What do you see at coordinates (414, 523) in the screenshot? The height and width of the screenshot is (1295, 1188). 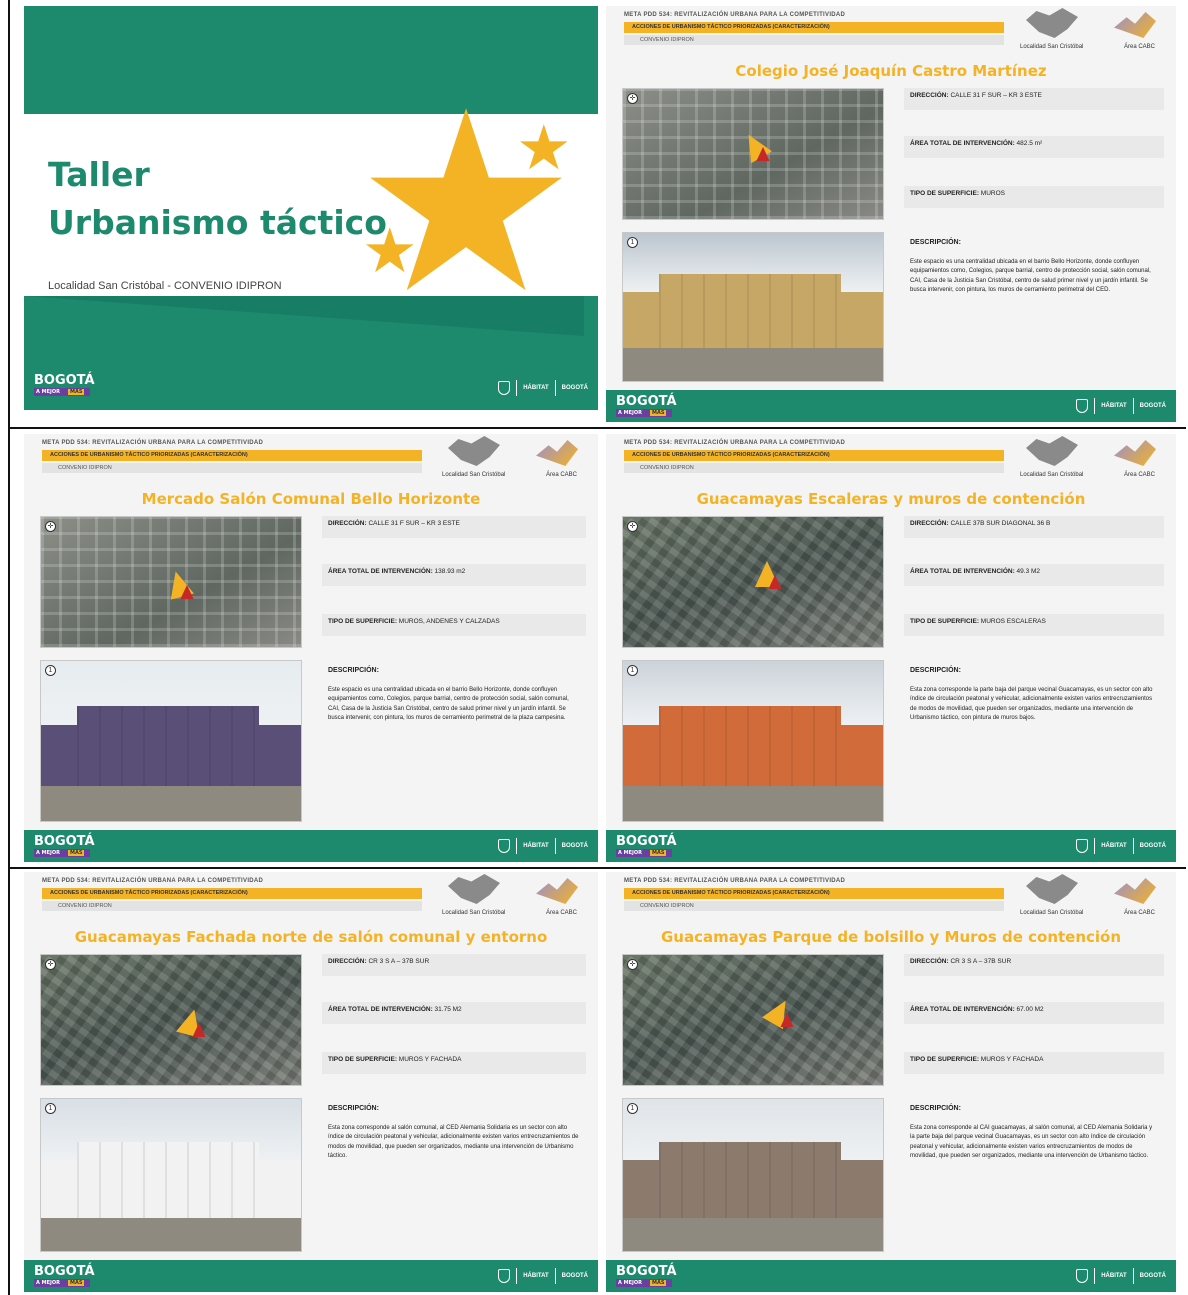 I see `direccion-value: CALLE 31 F SUR – KR 3 ESTE` at bounding box center [414, 523].